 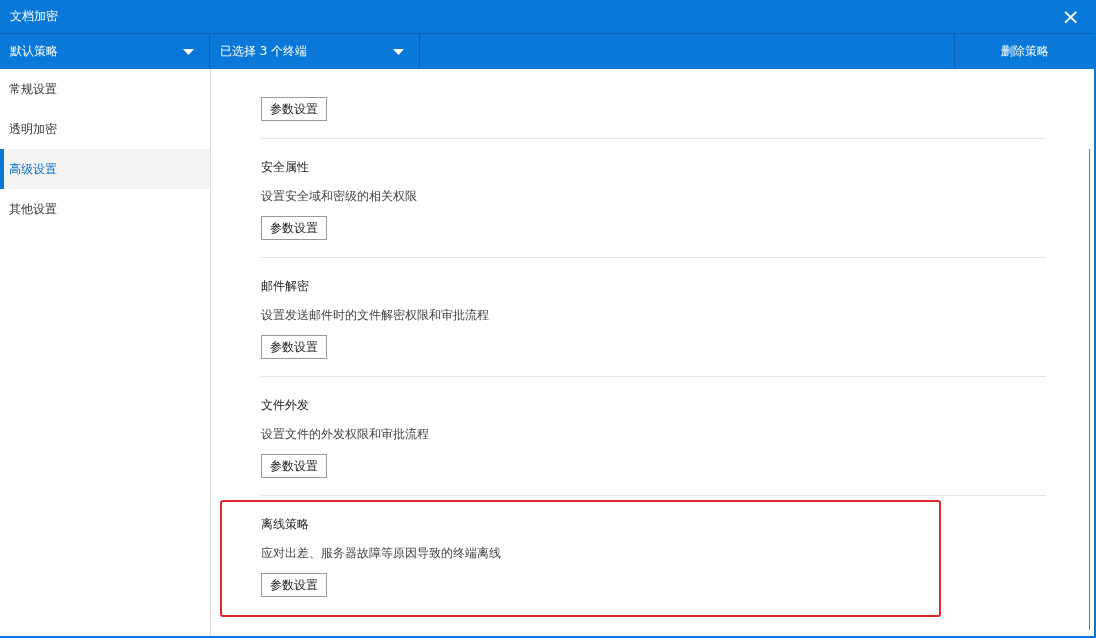 What do you see at coordinates (375, 315) in the screenshot?
I see `section-description: 设置发送邮件时的文件解密权限和审批流程` at bounding box center [375, 315].